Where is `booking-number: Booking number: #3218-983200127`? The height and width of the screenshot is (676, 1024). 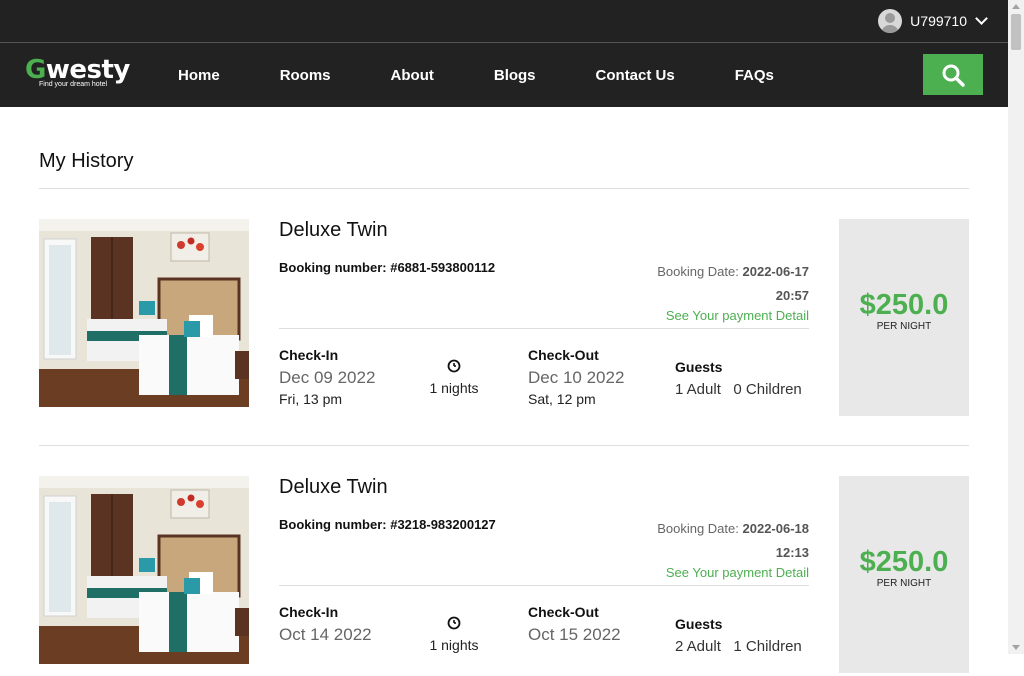 booking-number: Booking number: #3218-983200127 is located at coordinates (387, 524).